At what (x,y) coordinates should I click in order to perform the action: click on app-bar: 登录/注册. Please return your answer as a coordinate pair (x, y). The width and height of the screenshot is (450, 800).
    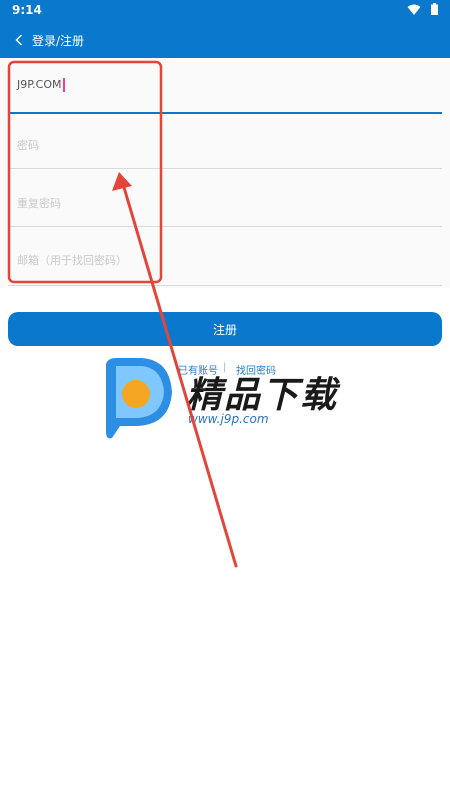
    Looking at the image, I should click on (225, 40).